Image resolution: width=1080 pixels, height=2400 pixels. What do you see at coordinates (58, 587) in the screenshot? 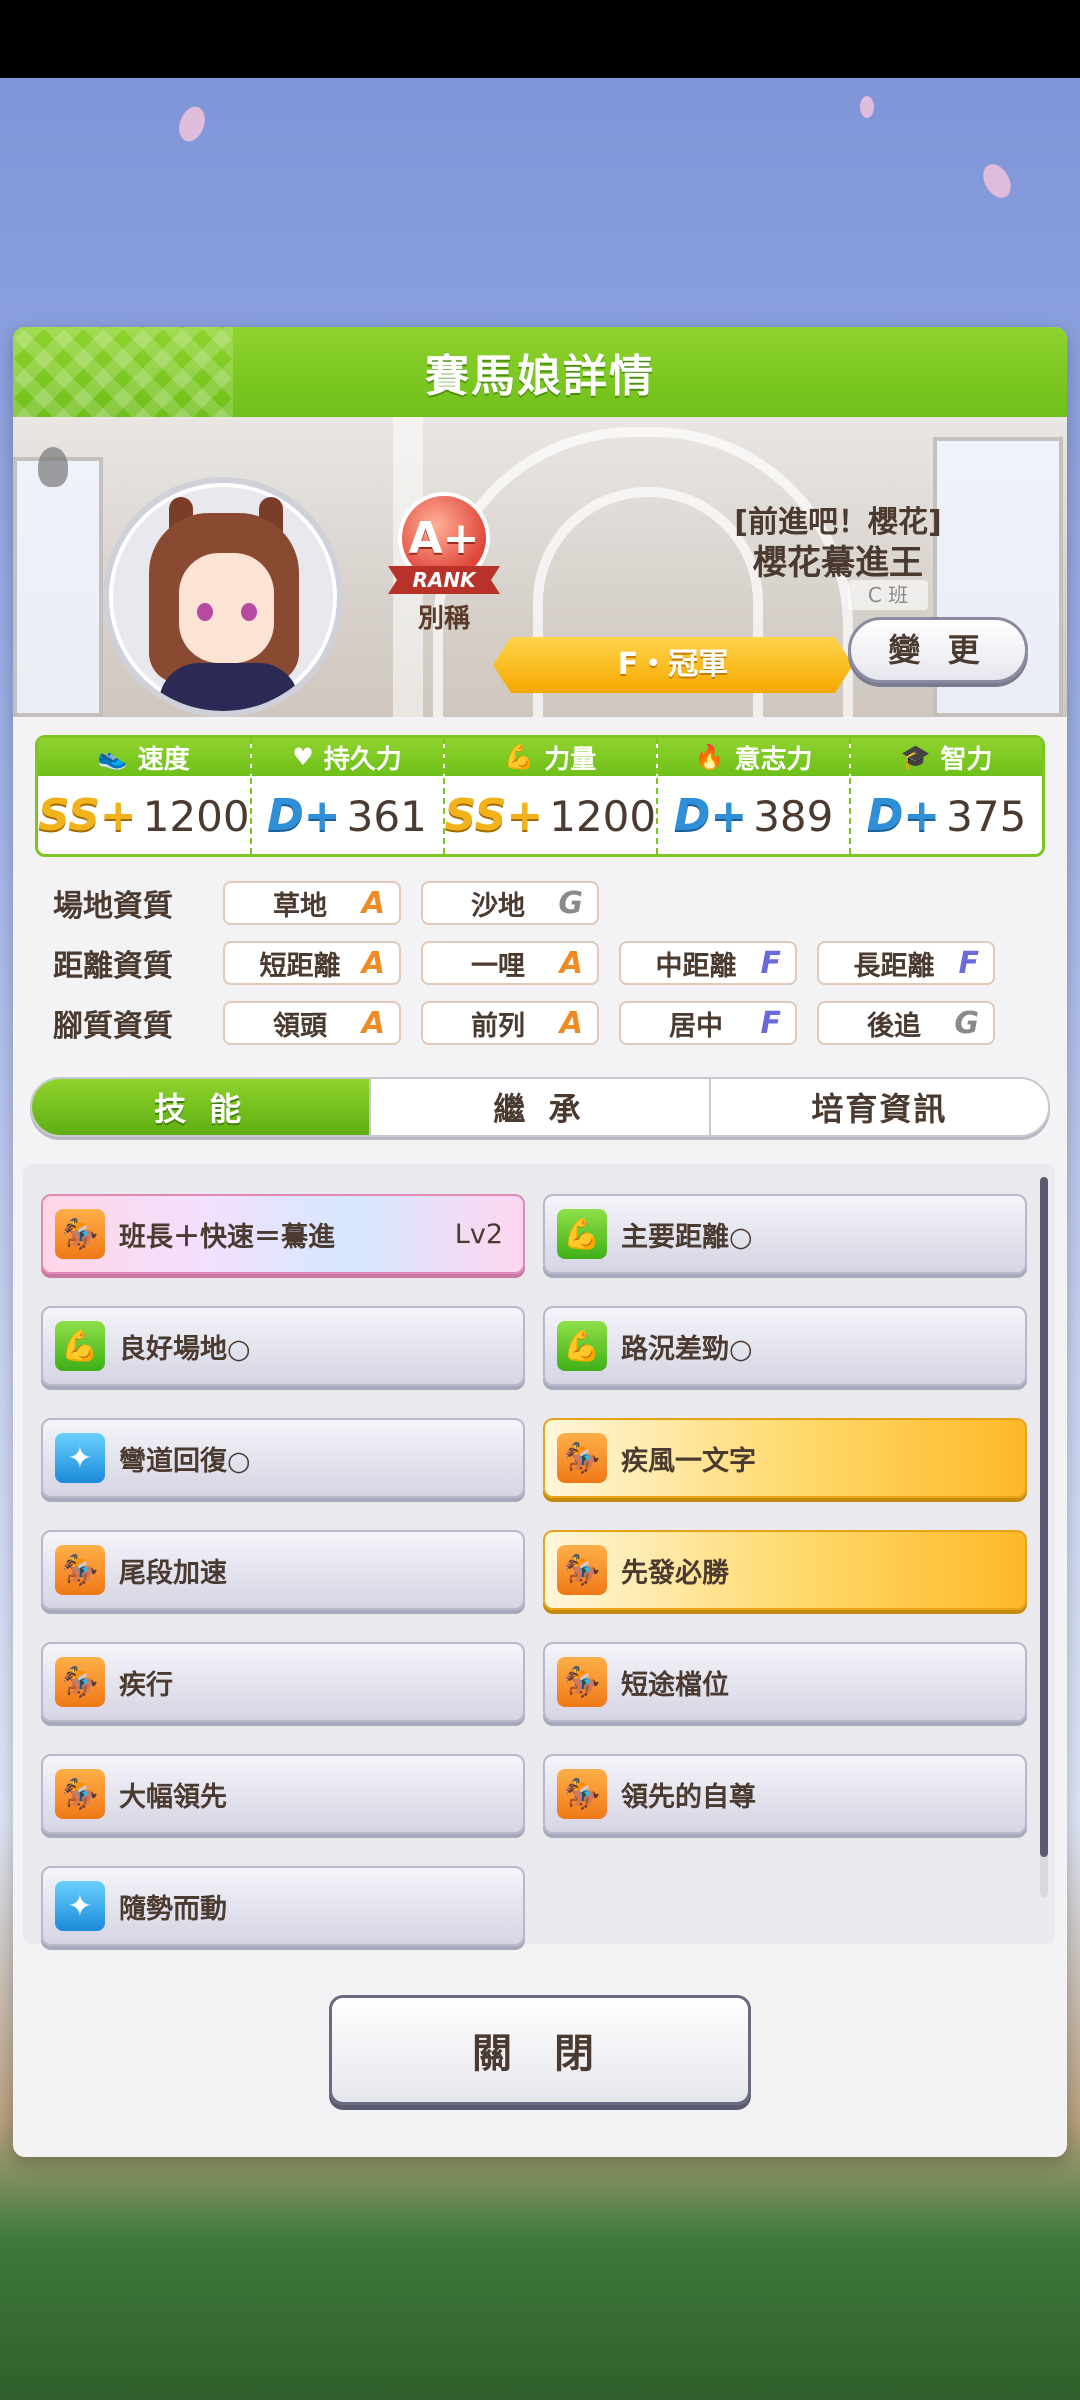
I see `window-decoration` at bounding box center [58, 587].